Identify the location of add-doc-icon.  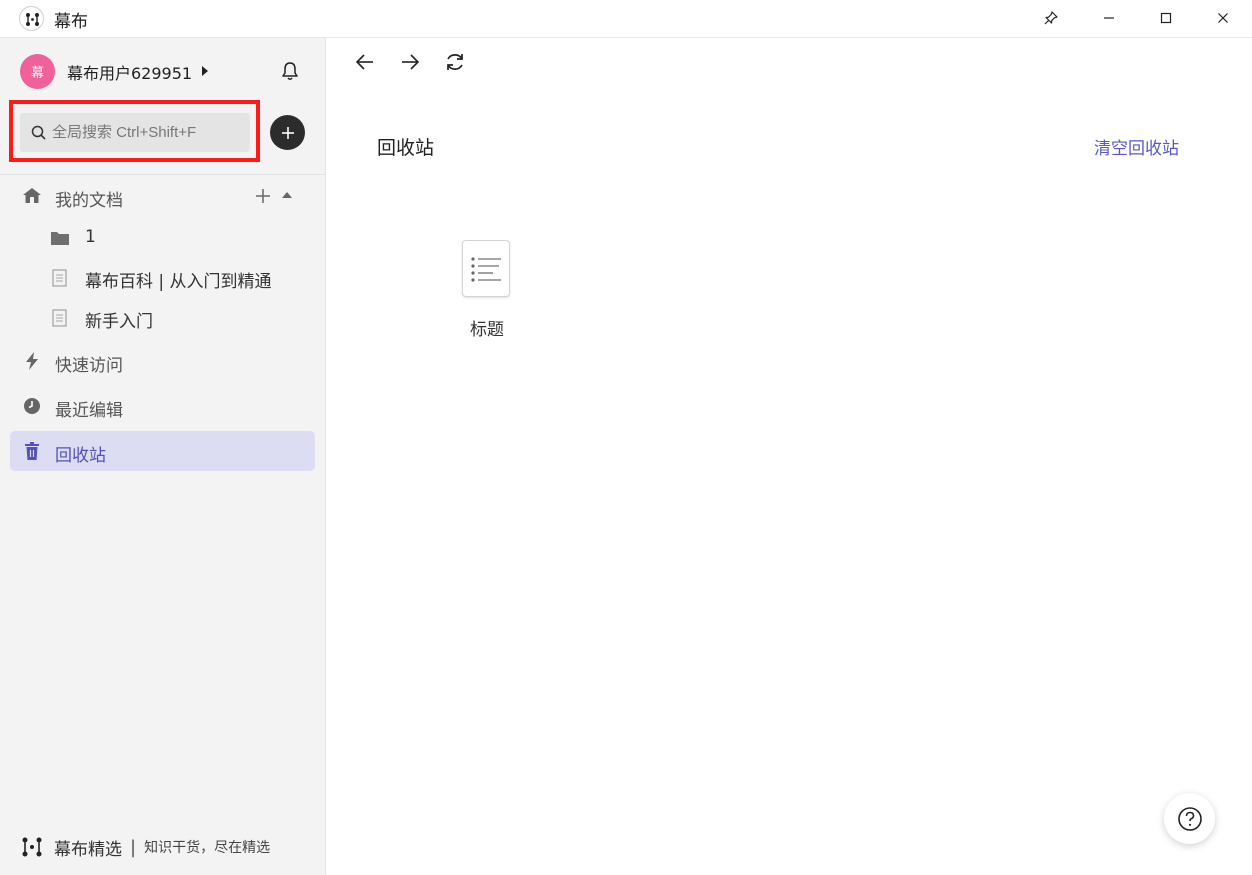
(263, 196).